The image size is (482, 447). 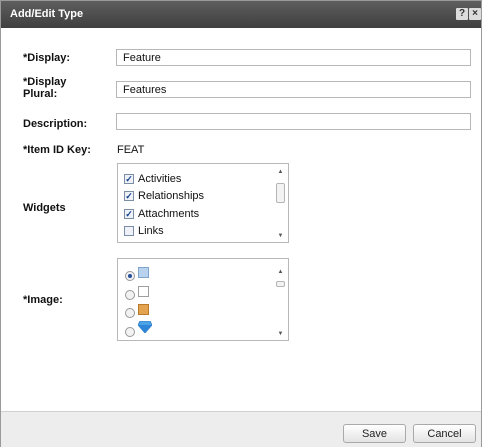 What do you see at coordinates (44, 208) in the screenshot?
I see `widgets-label: Widgets` at bounding box center [44, 208].